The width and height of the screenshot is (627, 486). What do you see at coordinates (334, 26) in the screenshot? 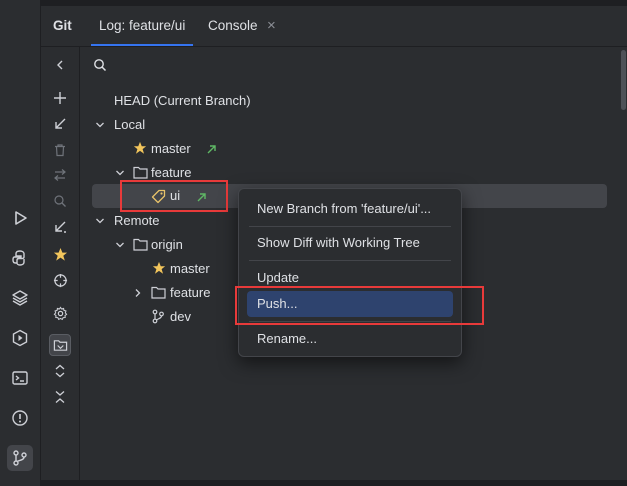
I see `tool-window-header: Git Log: feature/ui Console ×` at bounding box center [334, 26].